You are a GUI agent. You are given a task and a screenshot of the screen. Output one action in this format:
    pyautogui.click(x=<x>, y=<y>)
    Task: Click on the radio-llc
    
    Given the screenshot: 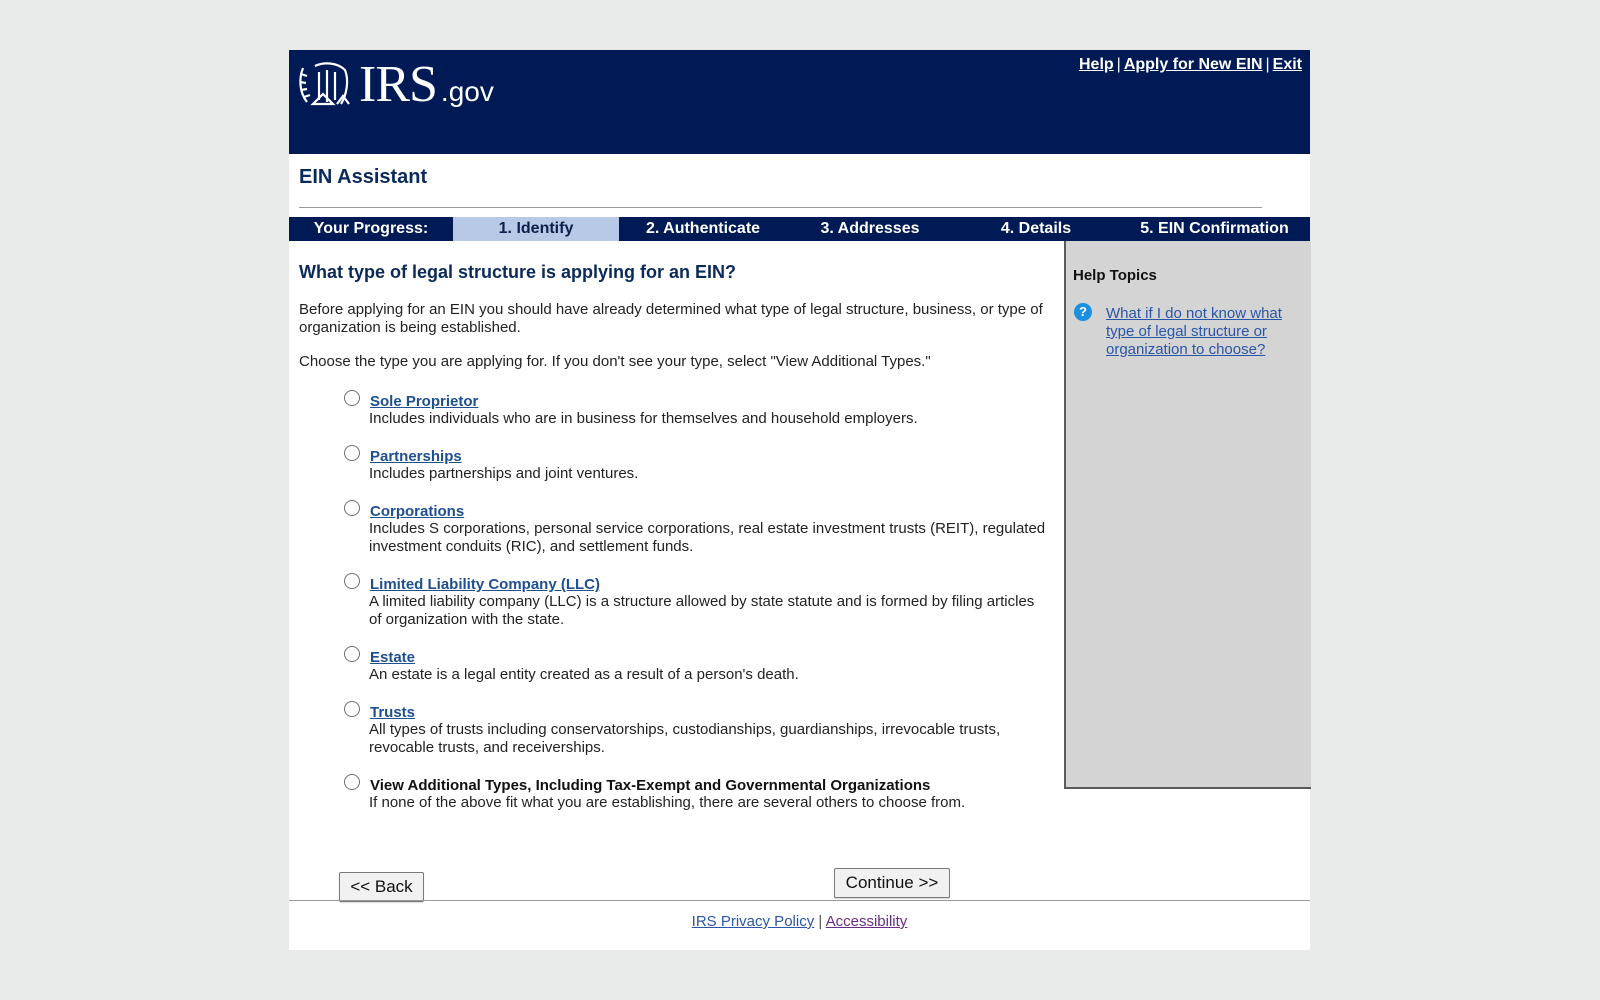 What is the action you would take?
    pyautogui.click(x=352, y=581)
    